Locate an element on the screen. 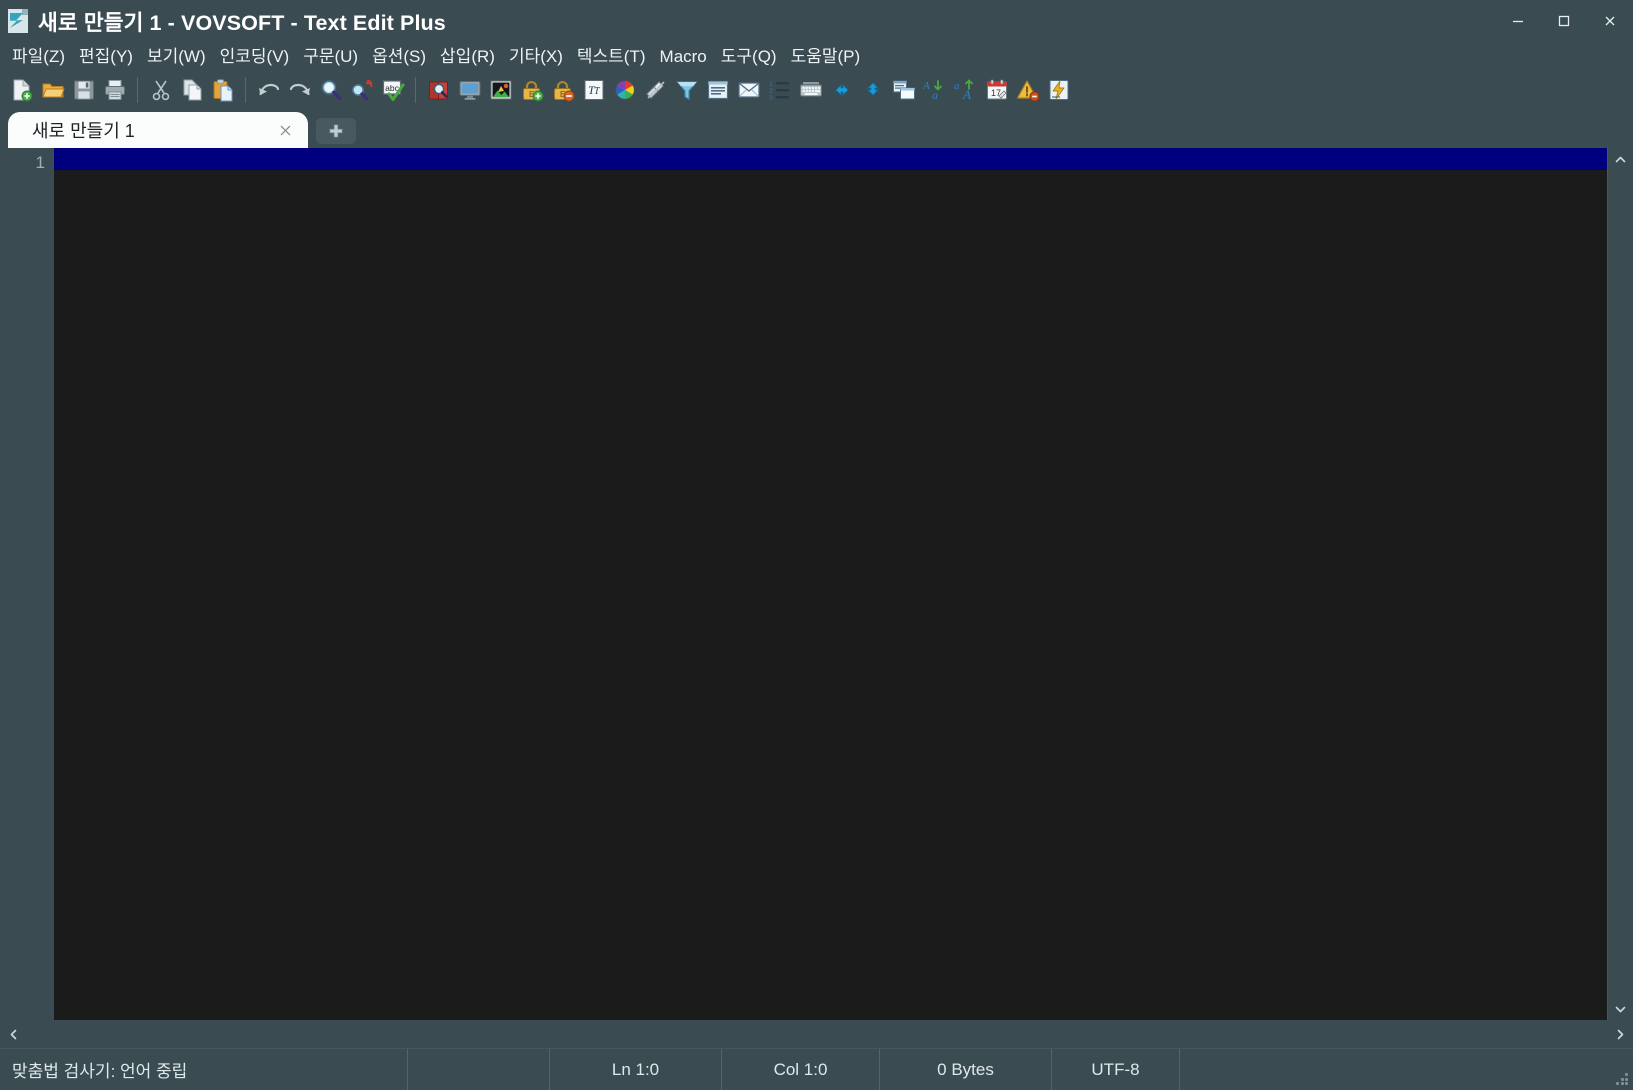 Image resolution: width=1633 pixels, height=1090 pixels. vertical-scrollbar is located at coordinates (1620, 584).